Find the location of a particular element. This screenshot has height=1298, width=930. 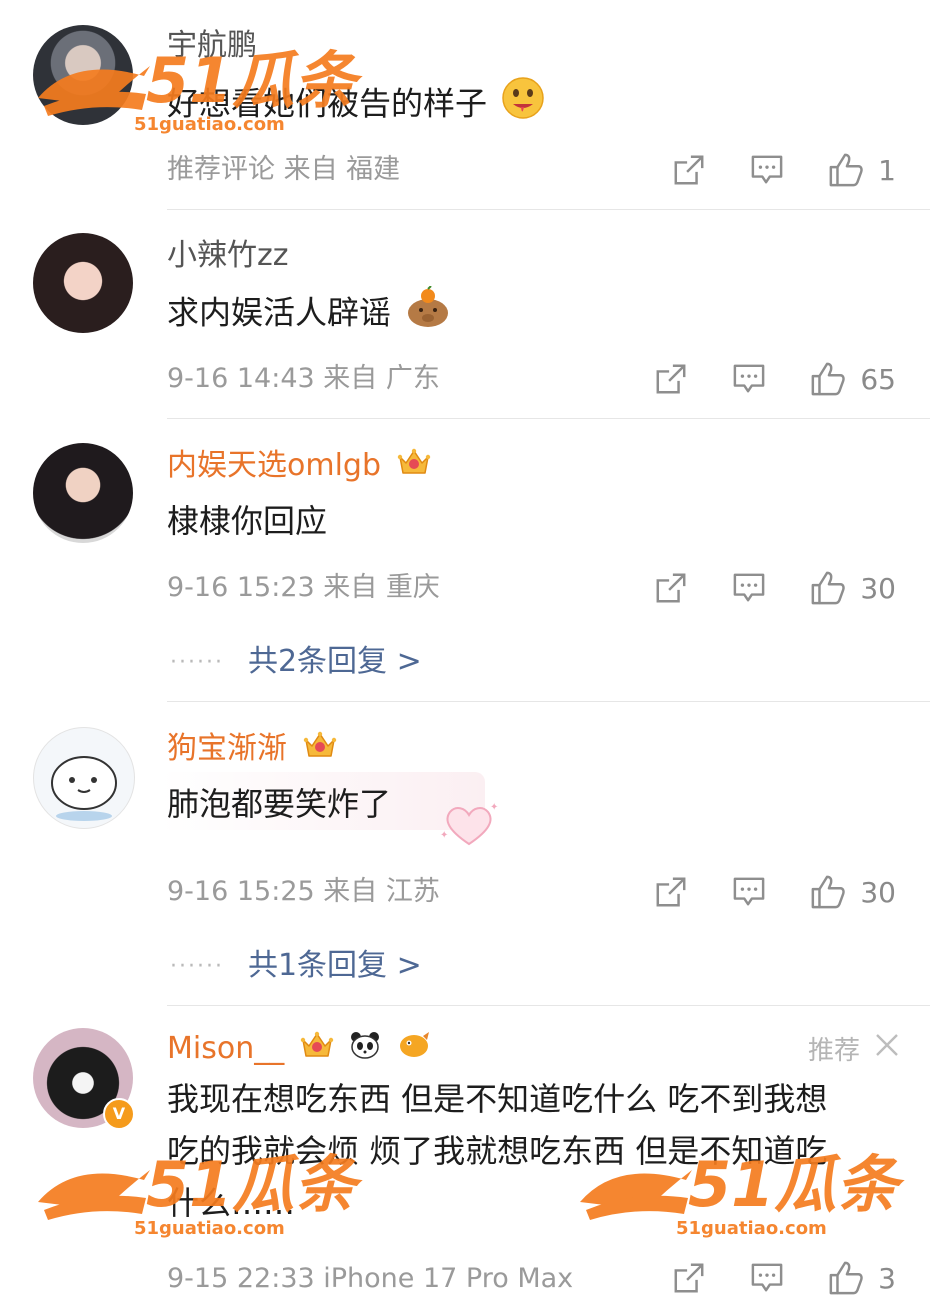

username: 内娱天选omlgb is located at coordinates (299, 466).